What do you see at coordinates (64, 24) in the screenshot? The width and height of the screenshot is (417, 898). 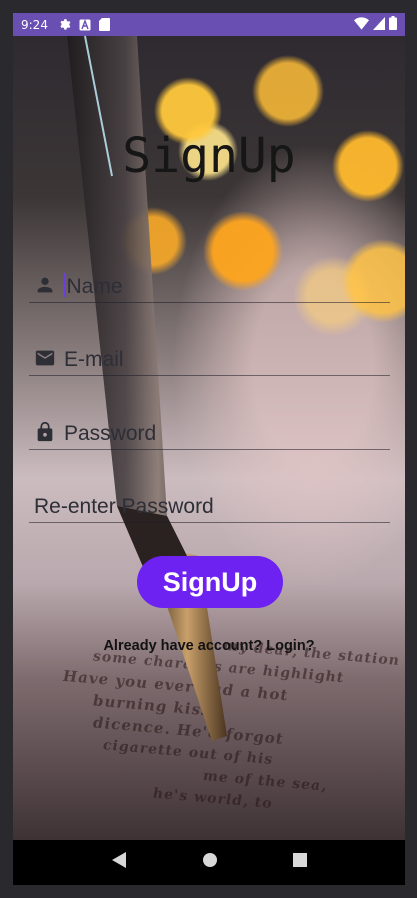 I see `gear-icon` at bounding box center [64, 24].